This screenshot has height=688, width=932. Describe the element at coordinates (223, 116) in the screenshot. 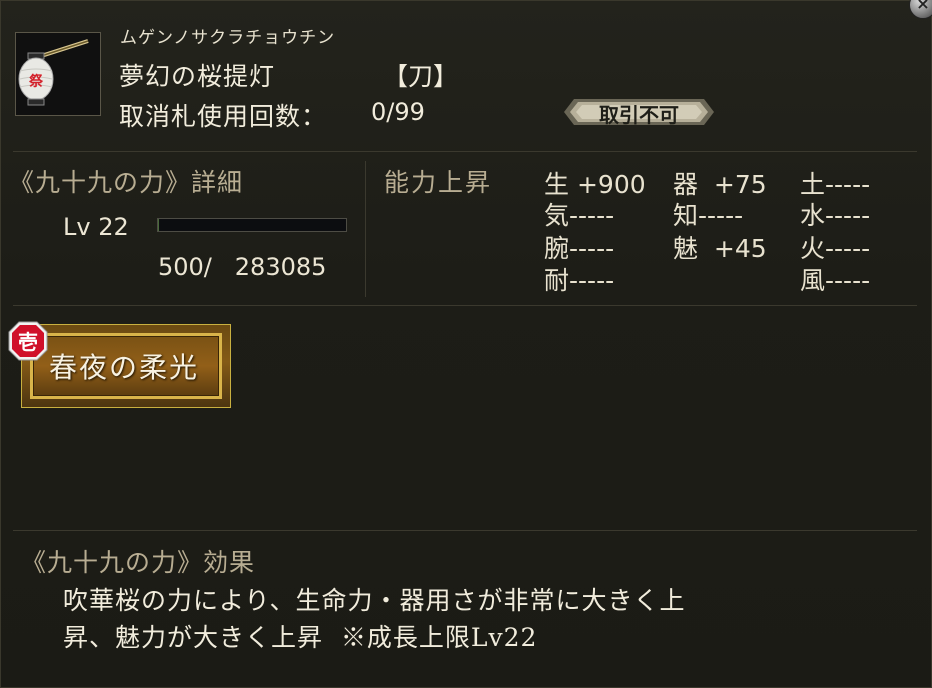

I see `usage-label: 取消札使用回数：` at that location.